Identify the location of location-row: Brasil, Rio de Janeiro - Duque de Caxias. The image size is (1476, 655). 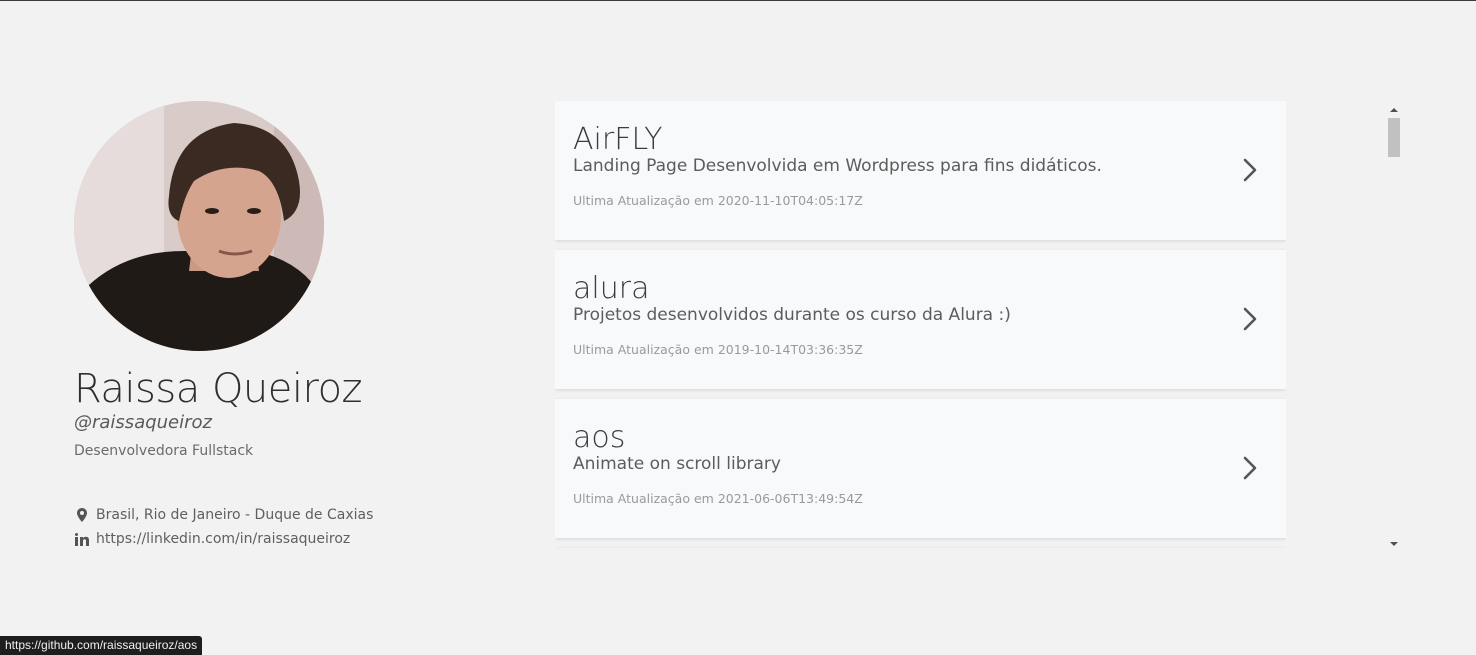
(284, 515).